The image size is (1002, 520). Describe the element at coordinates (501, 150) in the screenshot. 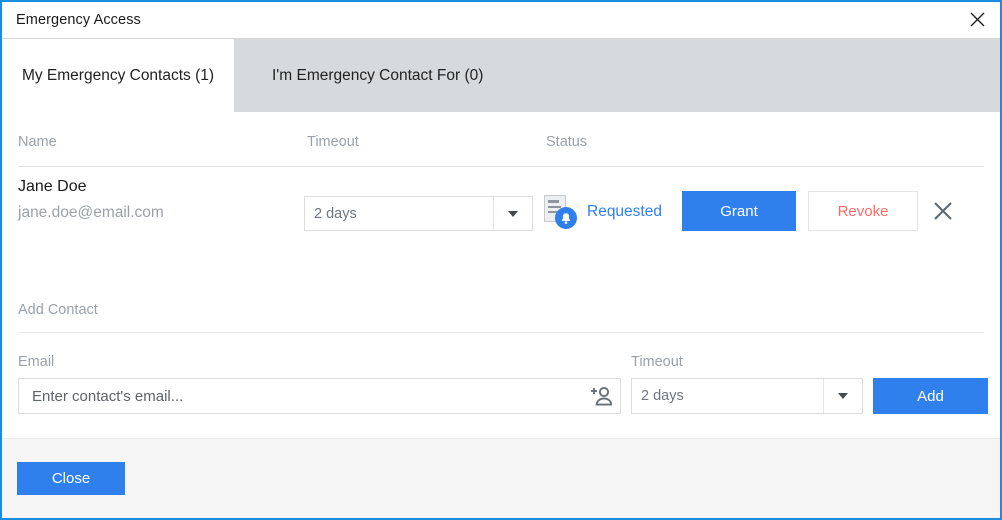

I see `contacts-table-header: Name Timeout Status` at that location.